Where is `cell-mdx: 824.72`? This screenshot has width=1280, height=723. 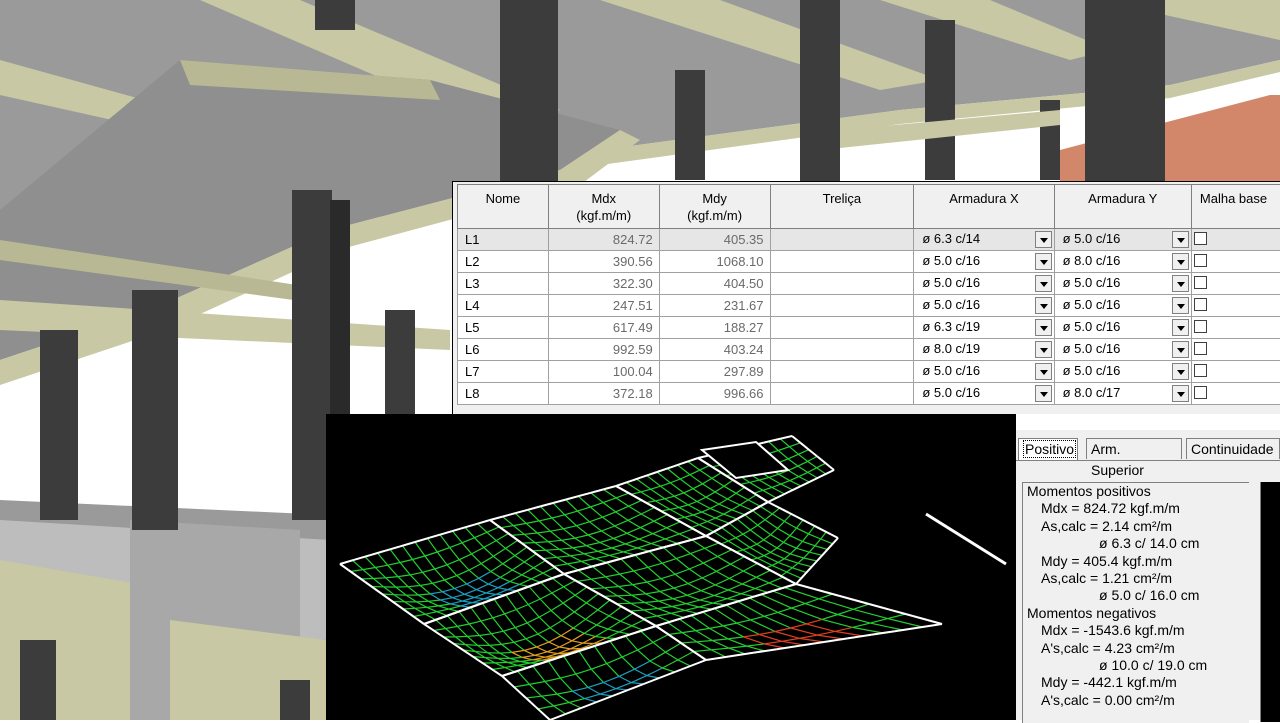
cell-mdx: 824.72 is located at coordinates (603, 240).